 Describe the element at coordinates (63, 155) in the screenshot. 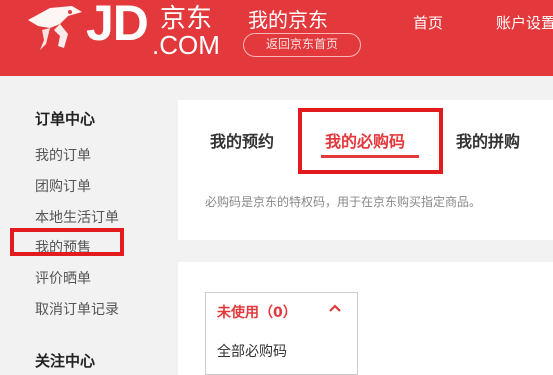

I see `sidebar-item-my-orders: 我的订单` at that location.